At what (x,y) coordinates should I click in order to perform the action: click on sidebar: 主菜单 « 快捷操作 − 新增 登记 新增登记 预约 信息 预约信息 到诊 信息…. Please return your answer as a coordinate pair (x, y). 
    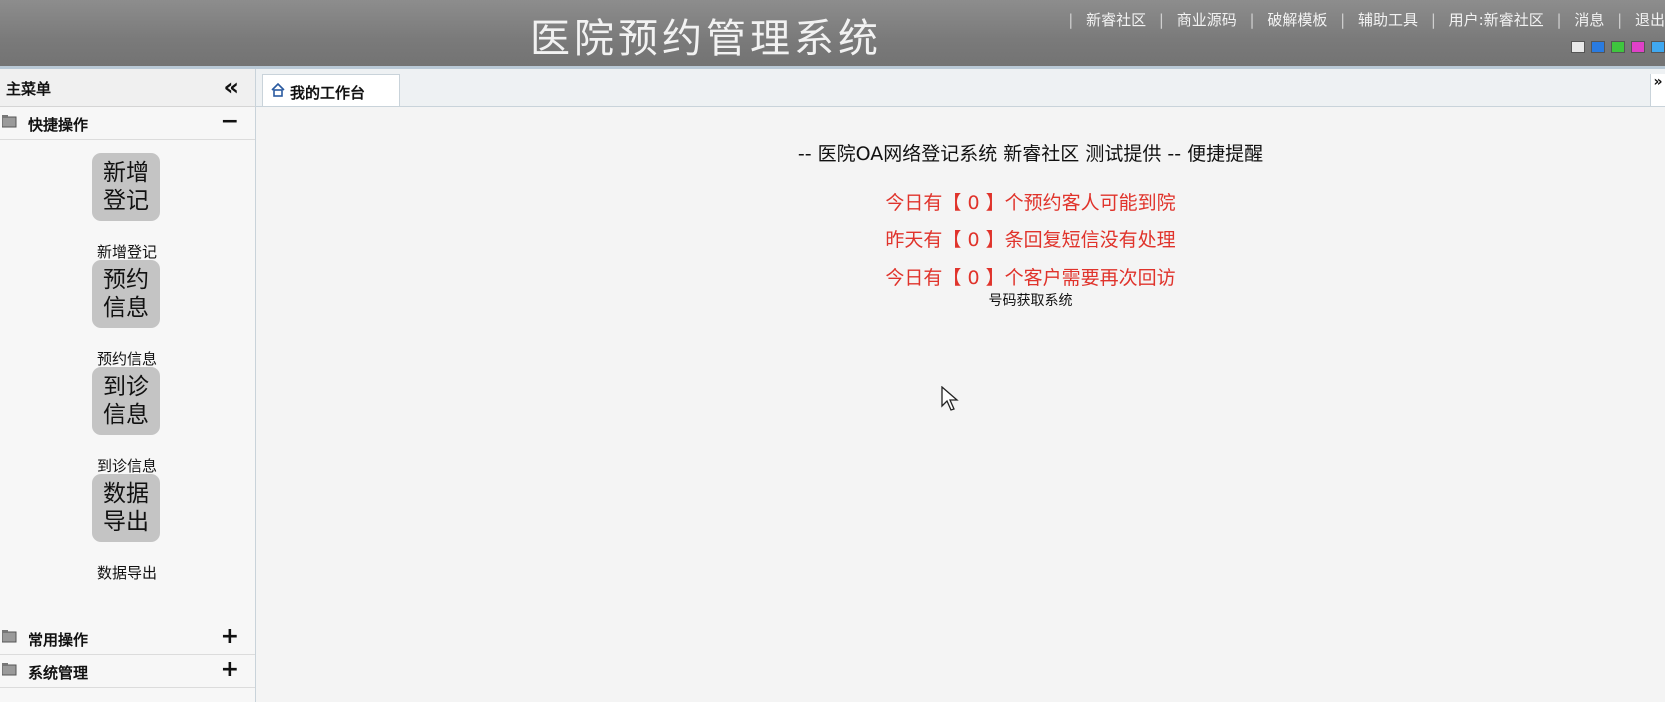
    Looking at the image, I should click on (128, 385).